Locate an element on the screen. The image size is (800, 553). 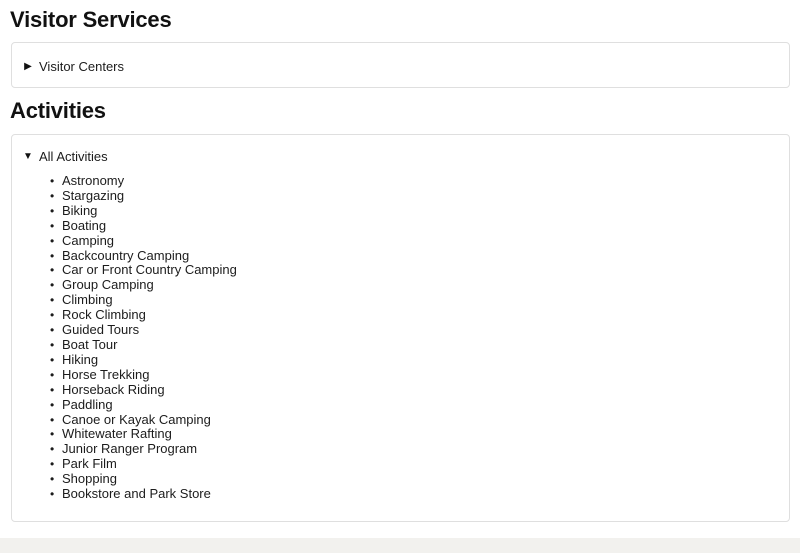
list-item: Climbing is located at coordinates (143, 300).